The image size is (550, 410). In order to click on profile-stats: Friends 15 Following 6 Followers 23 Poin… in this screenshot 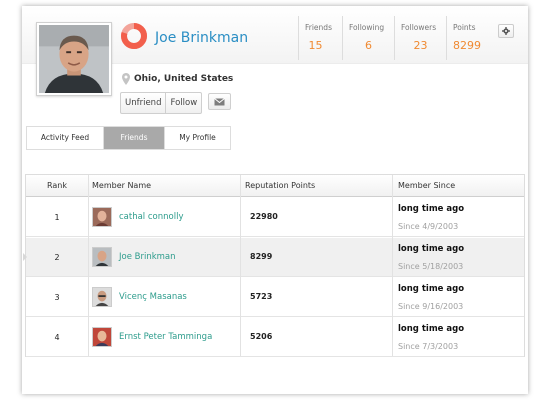, I will do `click(394, 38)`.